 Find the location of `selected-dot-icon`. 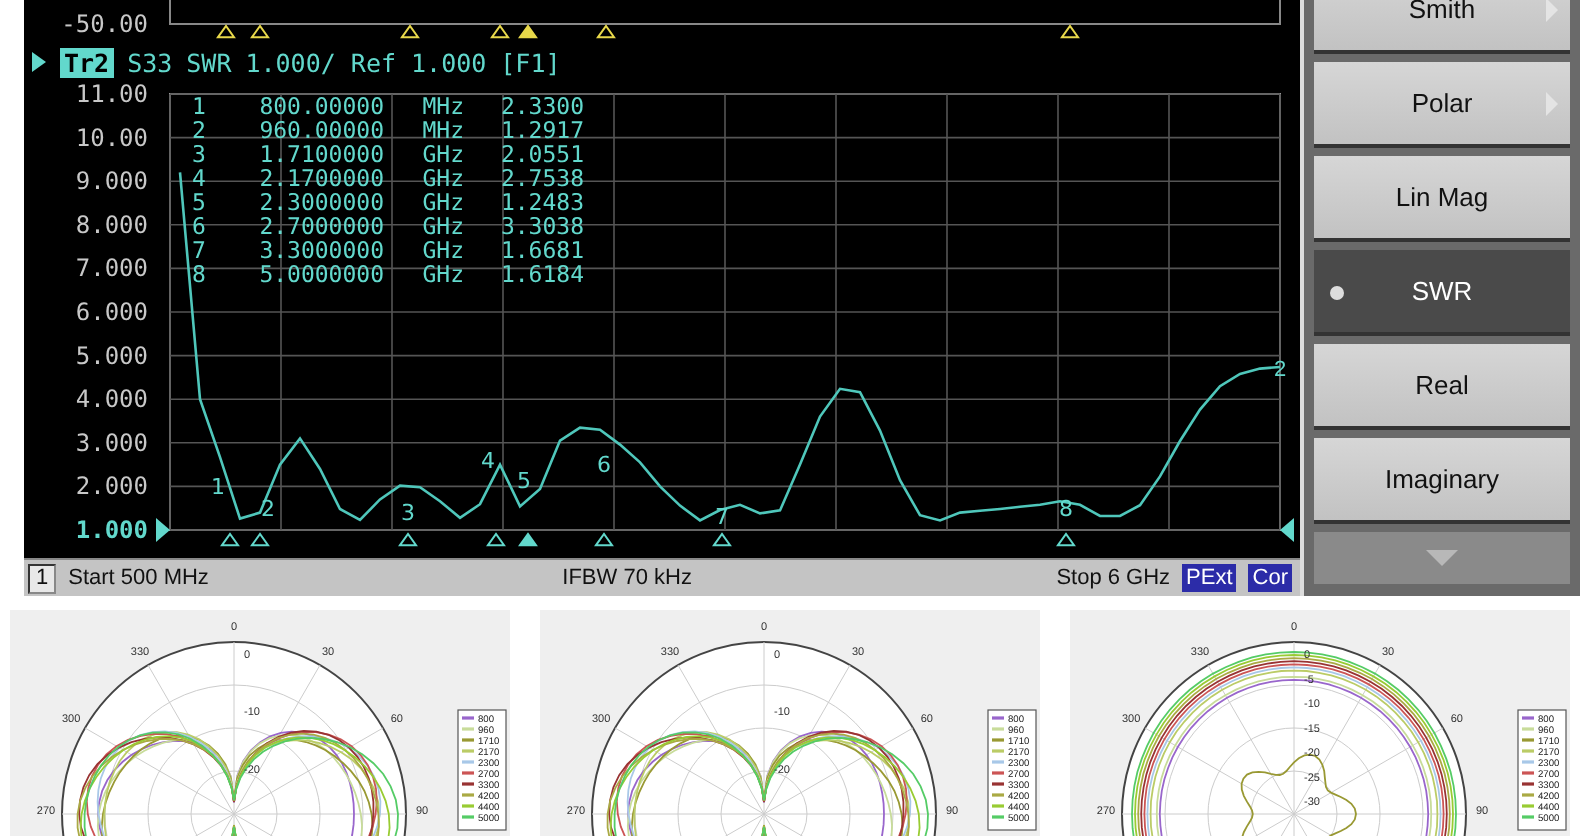

selected-dot-icon is located at coordinates (1337, 293).